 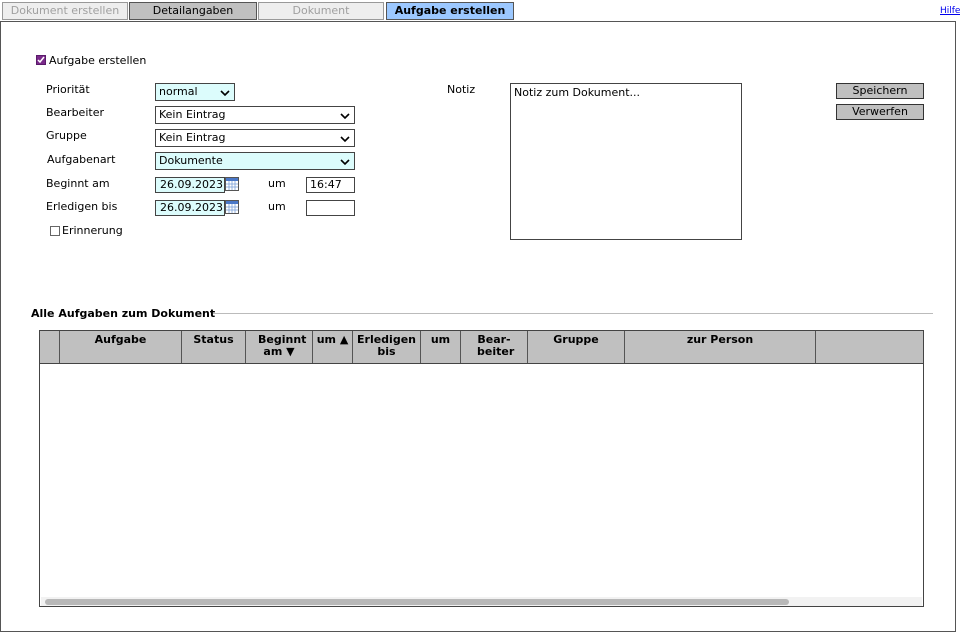 What do you see at coordinates (494, 347) in the screenshot?
I see `column-header-bearbeiter: Bear-beiter` at bounding box center [494, 347].